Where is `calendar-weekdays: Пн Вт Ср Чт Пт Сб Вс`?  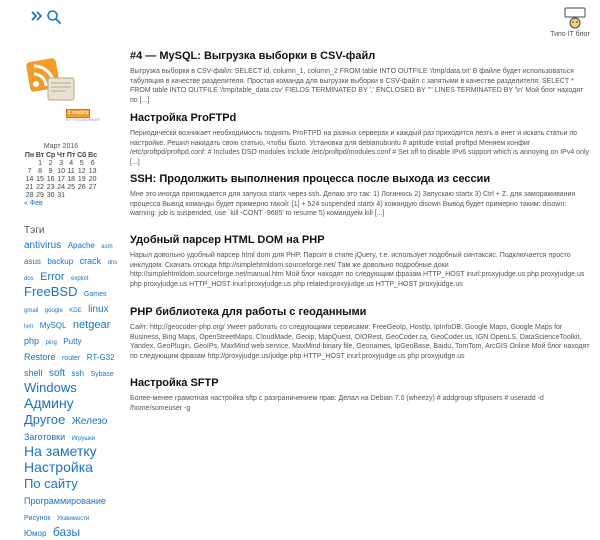 calendar-weekdays: Пн Вт Ср Чт Пт Сб Вс is located at coordinates (61, 155).